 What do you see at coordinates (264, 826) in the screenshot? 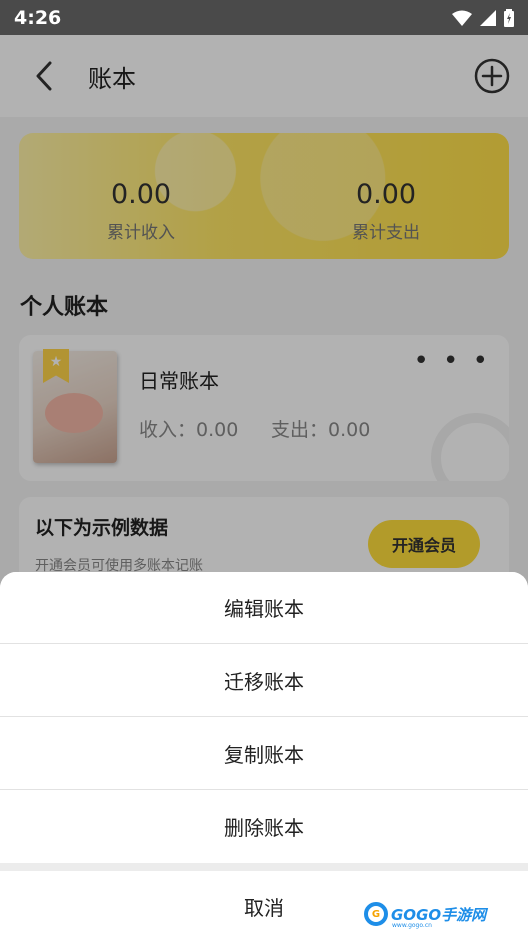
I see `delete-ledger-option: 删除账本` at bounding box center [264, 826].